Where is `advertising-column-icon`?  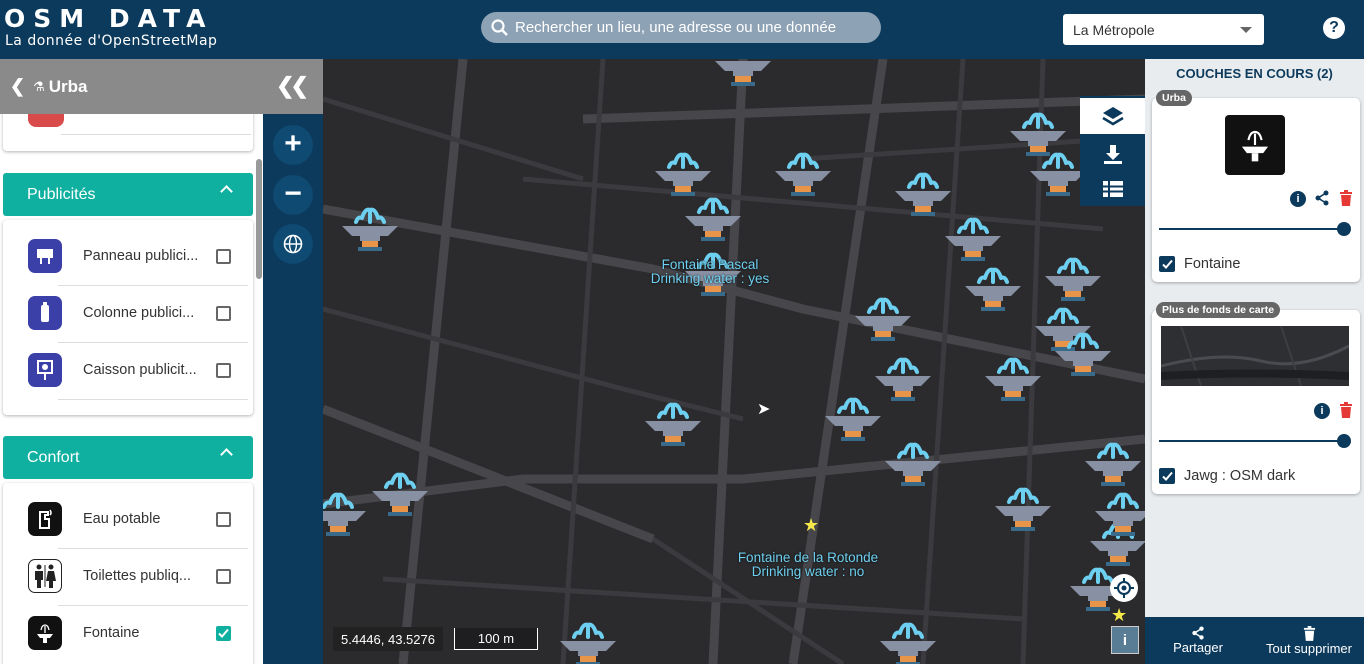 advertising-column-icon is located at coordinates (45, 313).